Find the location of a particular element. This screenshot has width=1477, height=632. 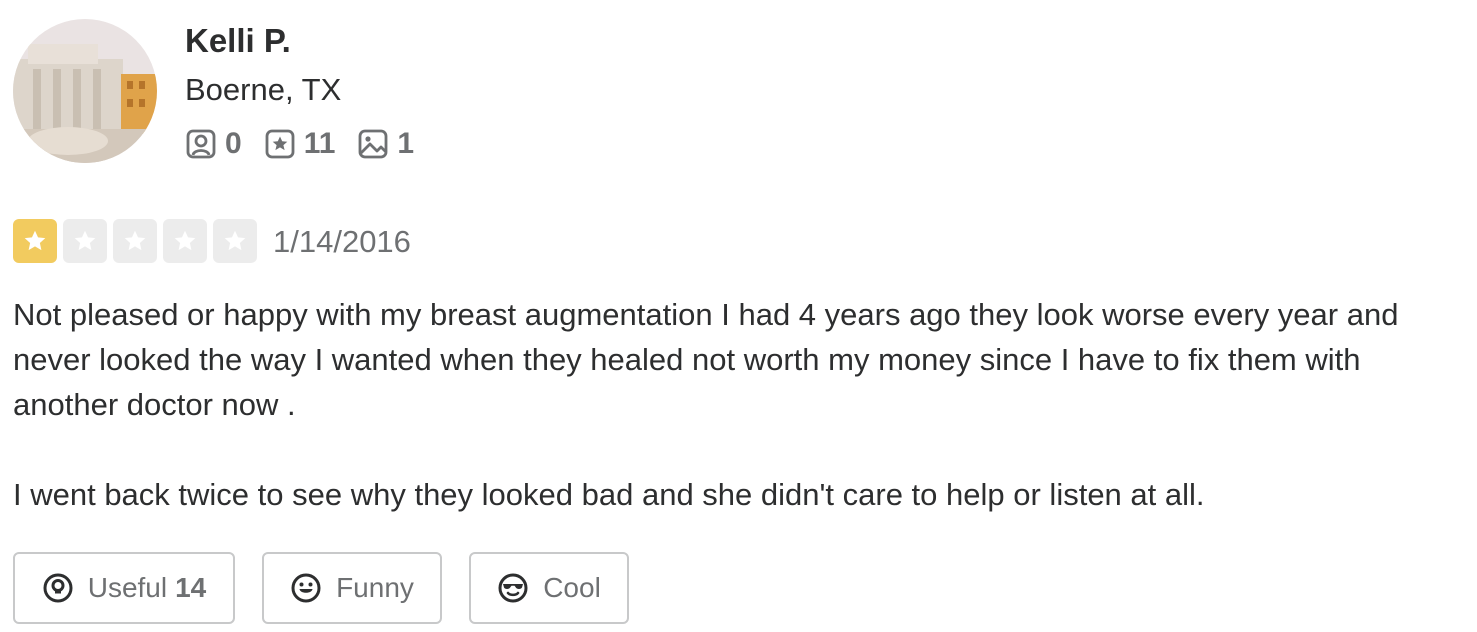

useful-button: Useful 14 is located at coordinates (124, 588).